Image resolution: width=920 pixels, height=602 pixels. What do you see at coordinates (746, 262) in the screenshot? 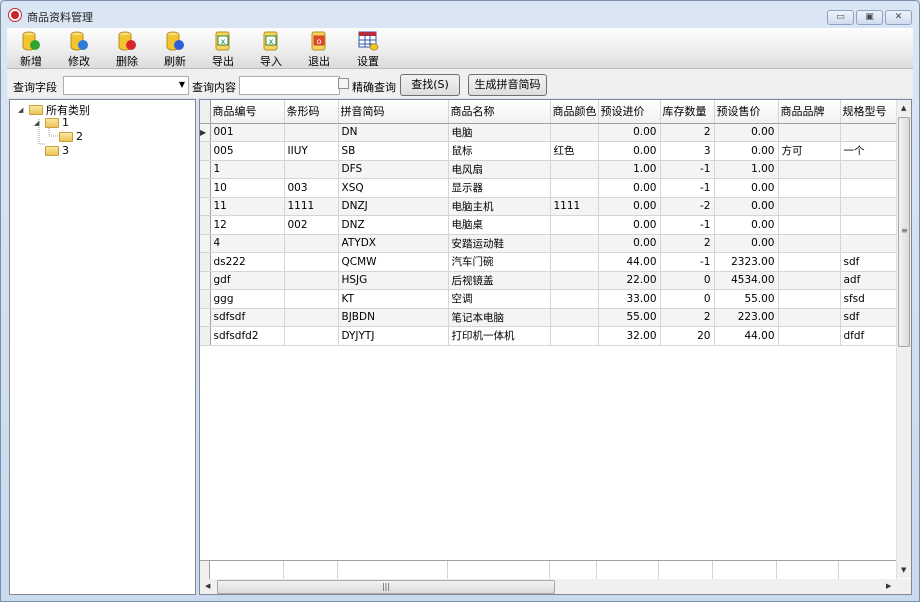
I see `table-cell: 2323.00` at bounding box center [746, 262].